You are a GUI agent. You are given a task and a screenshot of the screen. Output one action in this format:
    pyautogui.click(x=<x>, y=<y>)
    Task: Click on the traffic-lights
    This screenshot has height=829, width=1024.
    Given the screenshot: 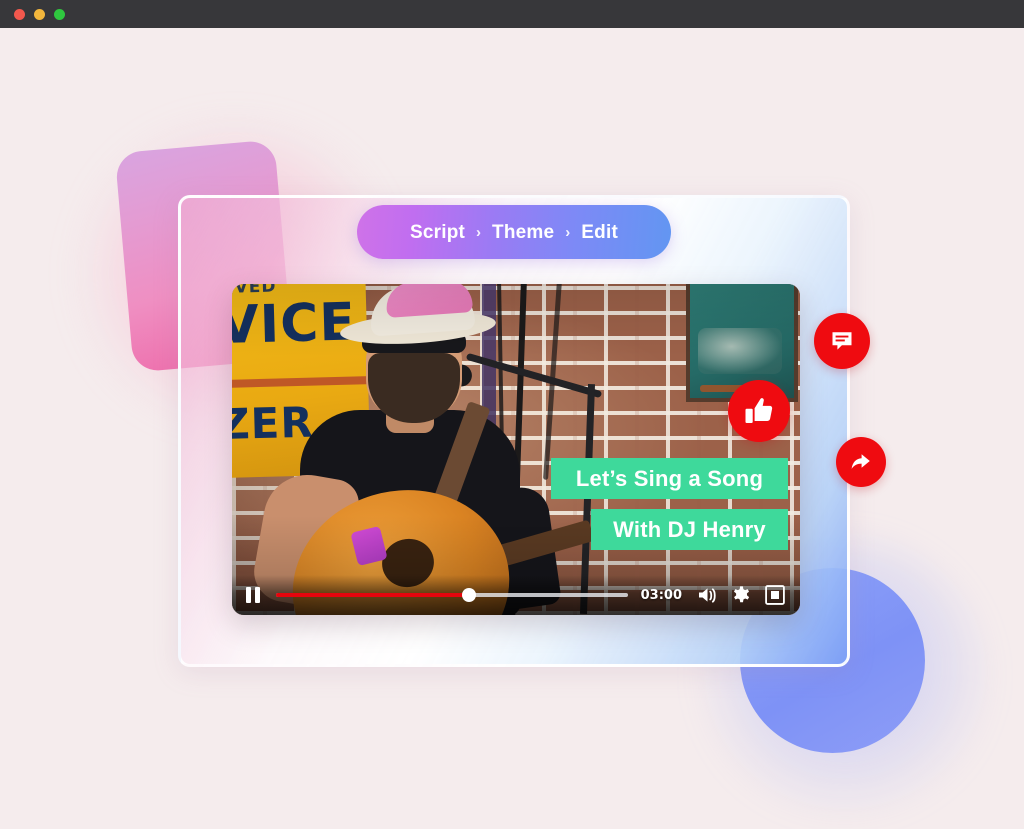 What is the action you would take?
    pyautogui.click(x=39, y=14)
    